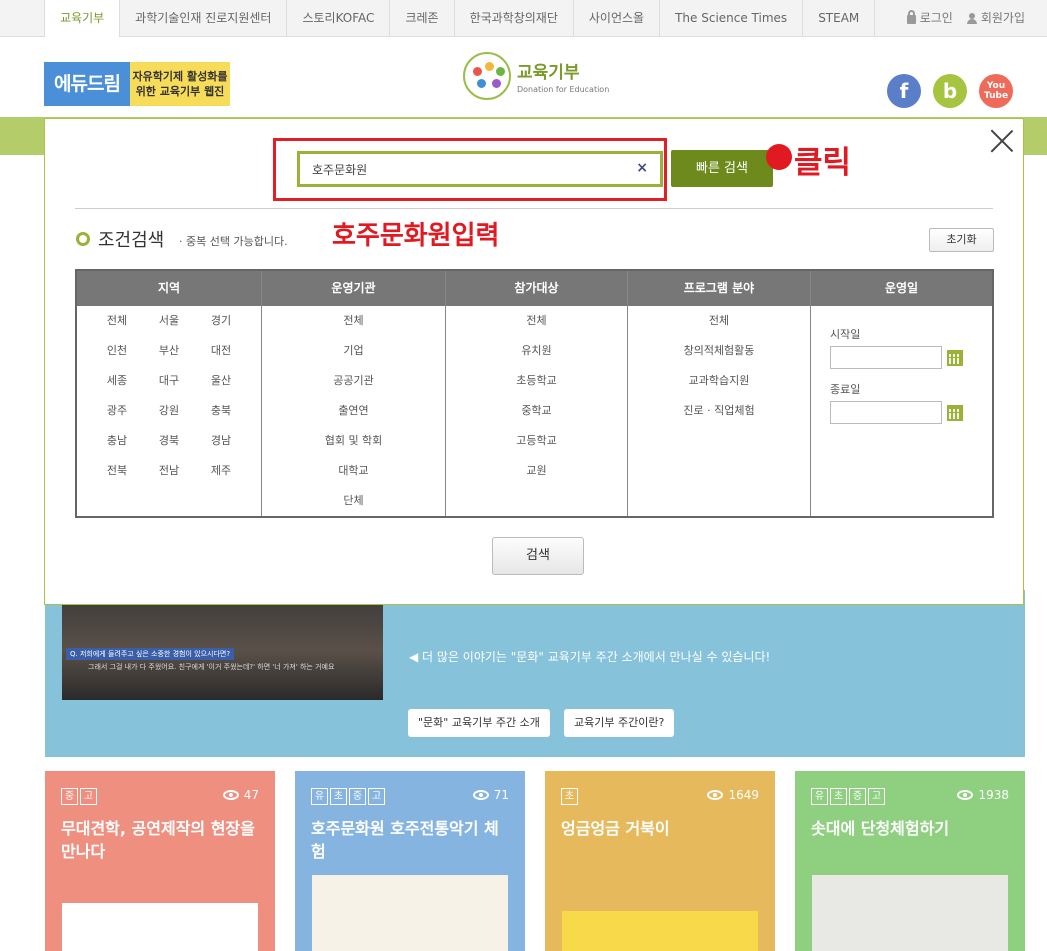 The image size is (1047, 951). What do you see at coordinates (117, 448) in the screenshot?
I see `region-option: 충남` at bounding box center [117, 448].